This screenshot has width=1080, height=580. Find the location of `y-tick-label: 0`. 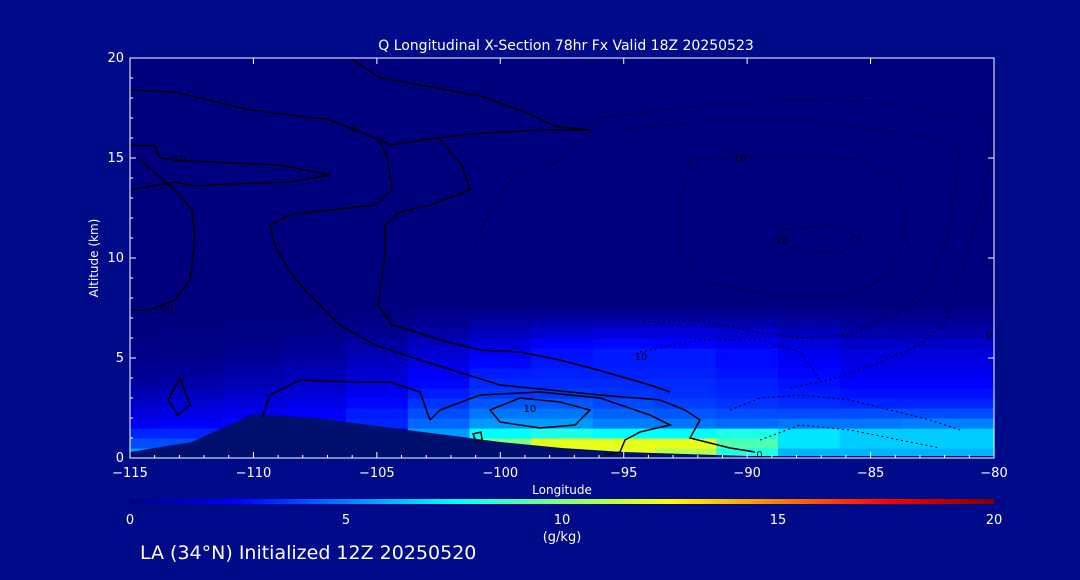

y-tick-label: 0 is located at coordinates (120, 458).